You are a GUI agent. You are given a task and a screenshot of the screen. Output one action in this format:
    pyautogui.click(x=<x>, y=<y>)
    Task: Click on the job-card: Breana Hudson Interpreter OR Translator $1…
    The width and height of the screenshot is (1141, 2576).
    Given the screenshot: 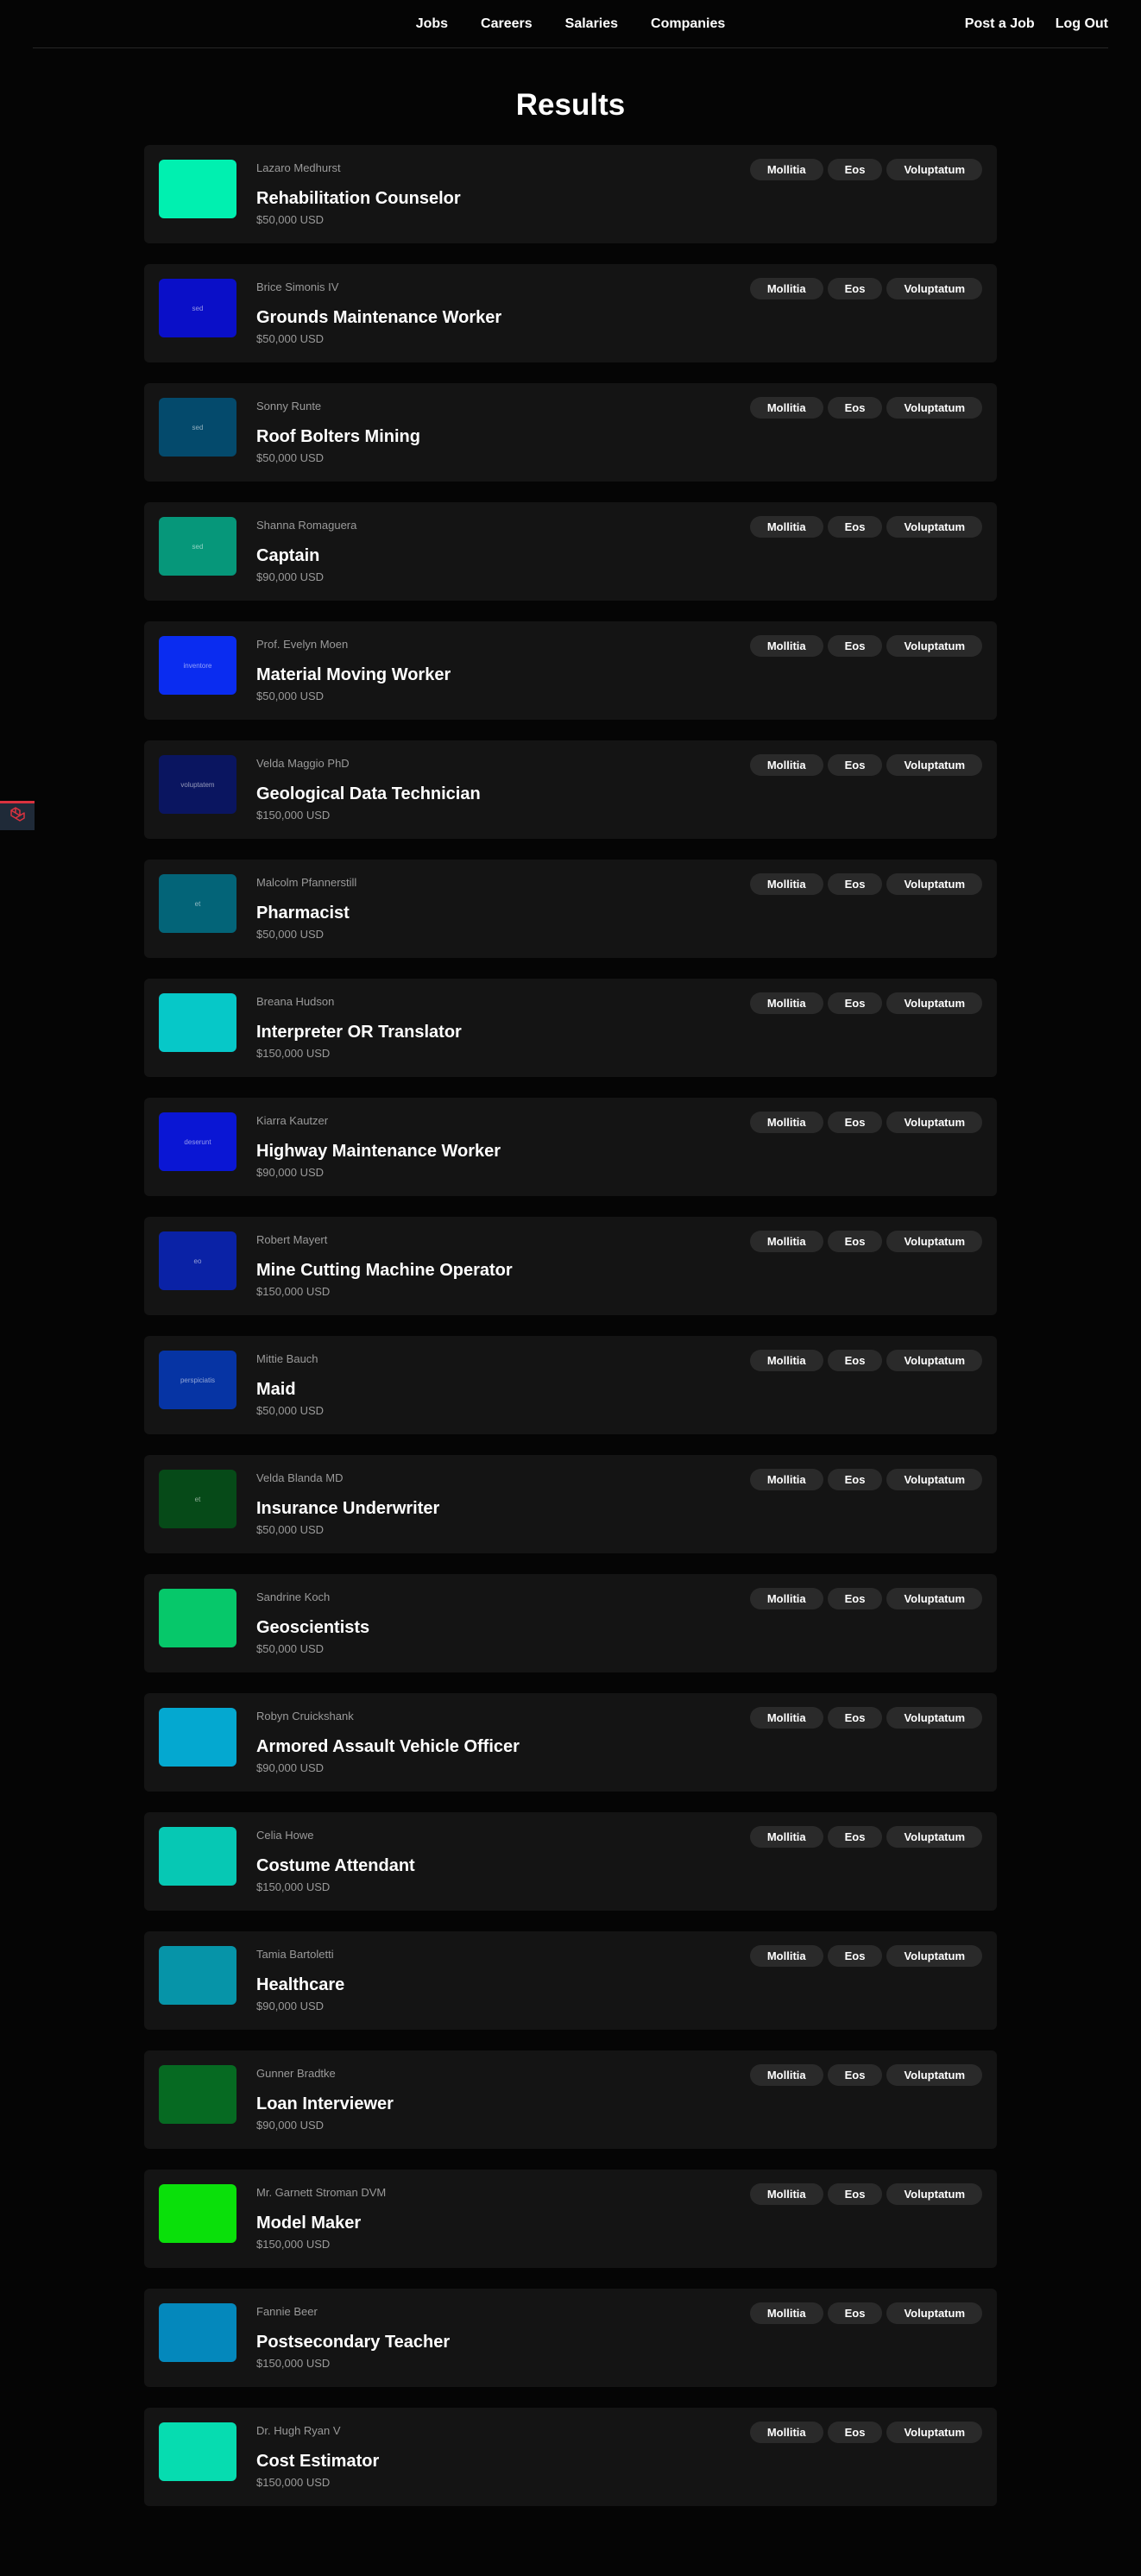 What is the action you would take?
    pyautogui.click(x=570, y=1028)
    